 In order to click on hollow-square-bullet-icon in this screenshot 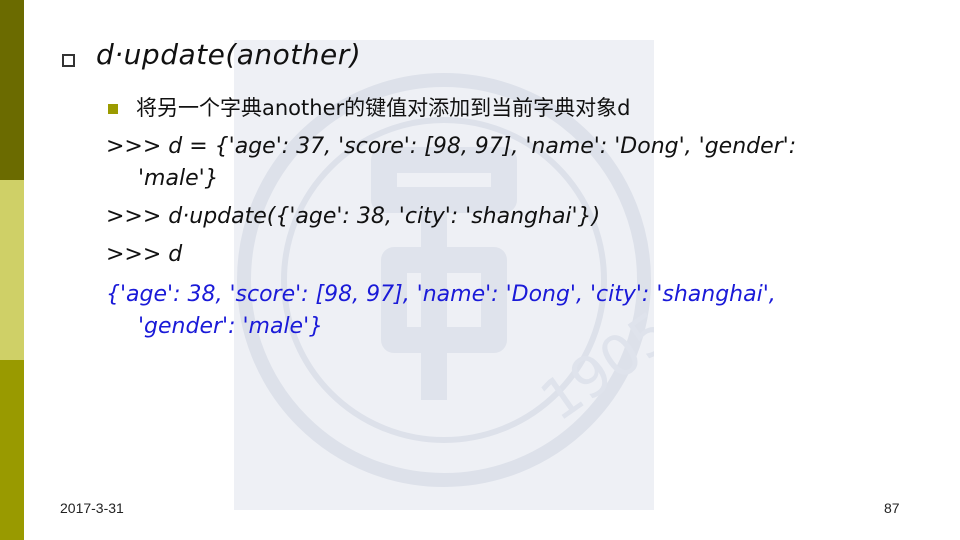, I will do `click(68, 60)`.